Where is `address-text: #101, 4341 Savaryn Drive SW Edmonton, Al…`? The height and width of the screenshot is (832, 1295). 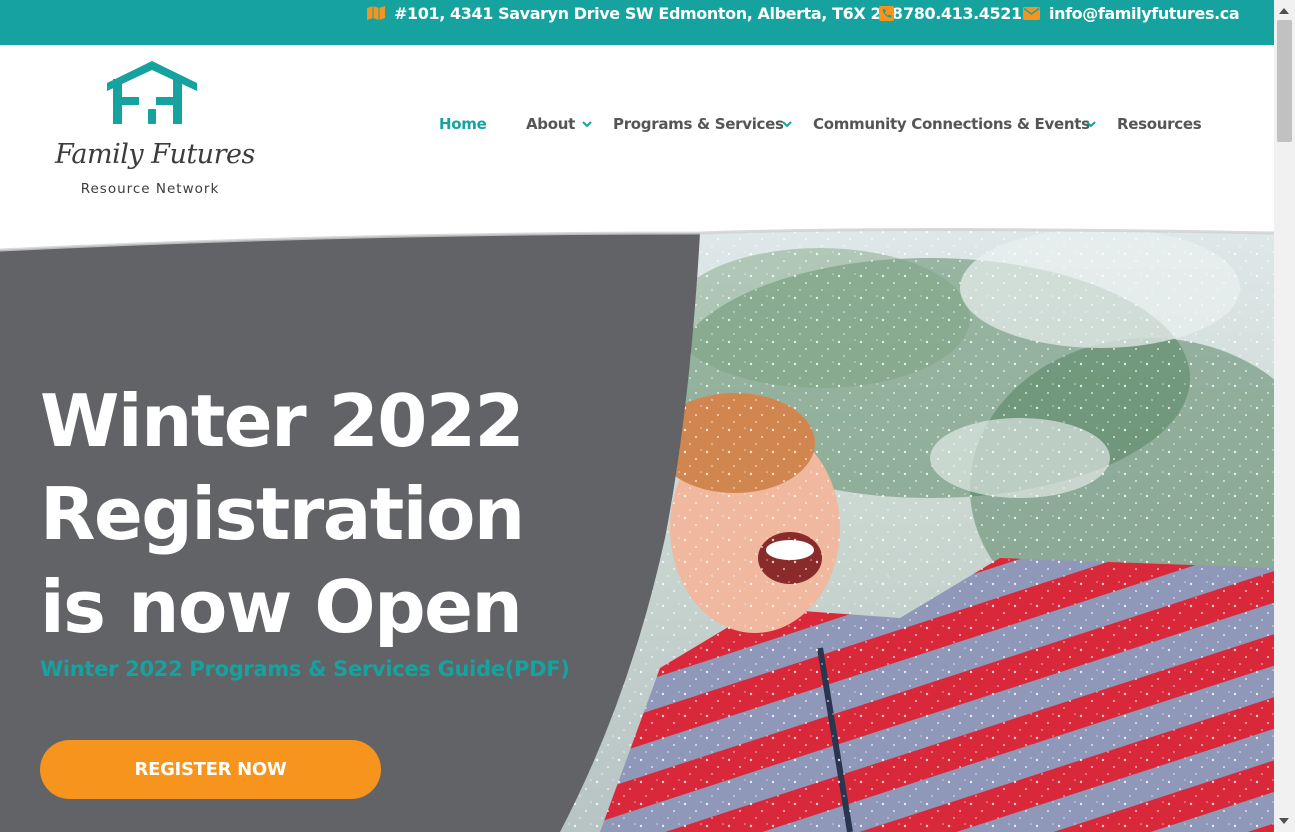
address-text: #101, 4341 Savaryn Drive SW Edmonton, Al… is located at coordinates (648, 13).